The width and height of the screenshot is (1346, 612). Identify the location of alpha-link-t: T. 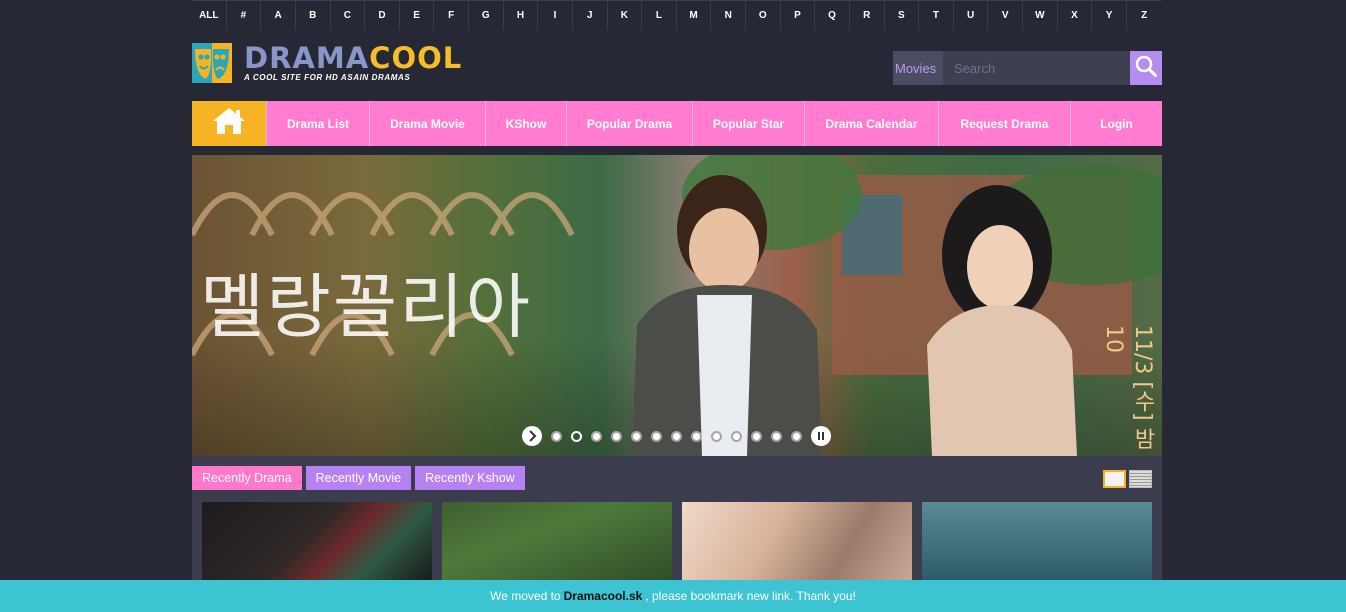
(936, 15).